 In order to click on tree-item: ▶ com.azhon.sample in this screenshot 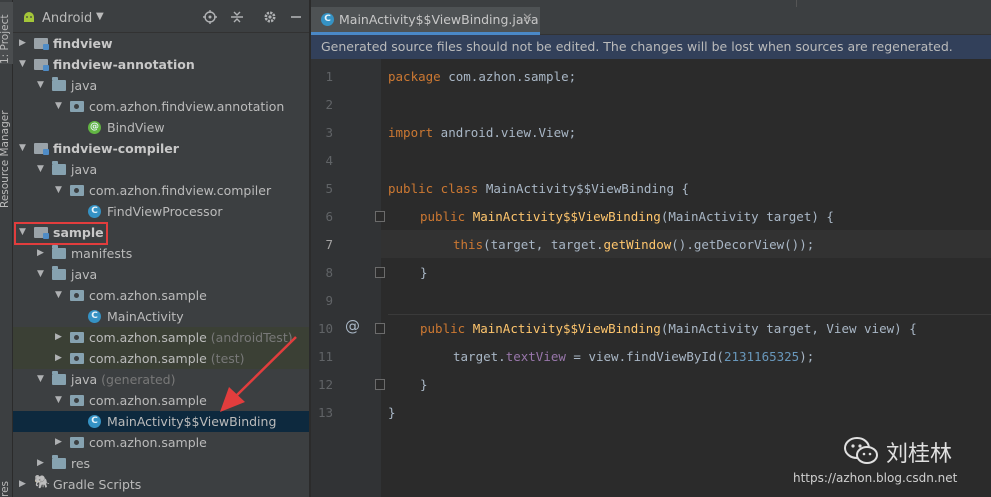, I will do `click(161, 442)`.